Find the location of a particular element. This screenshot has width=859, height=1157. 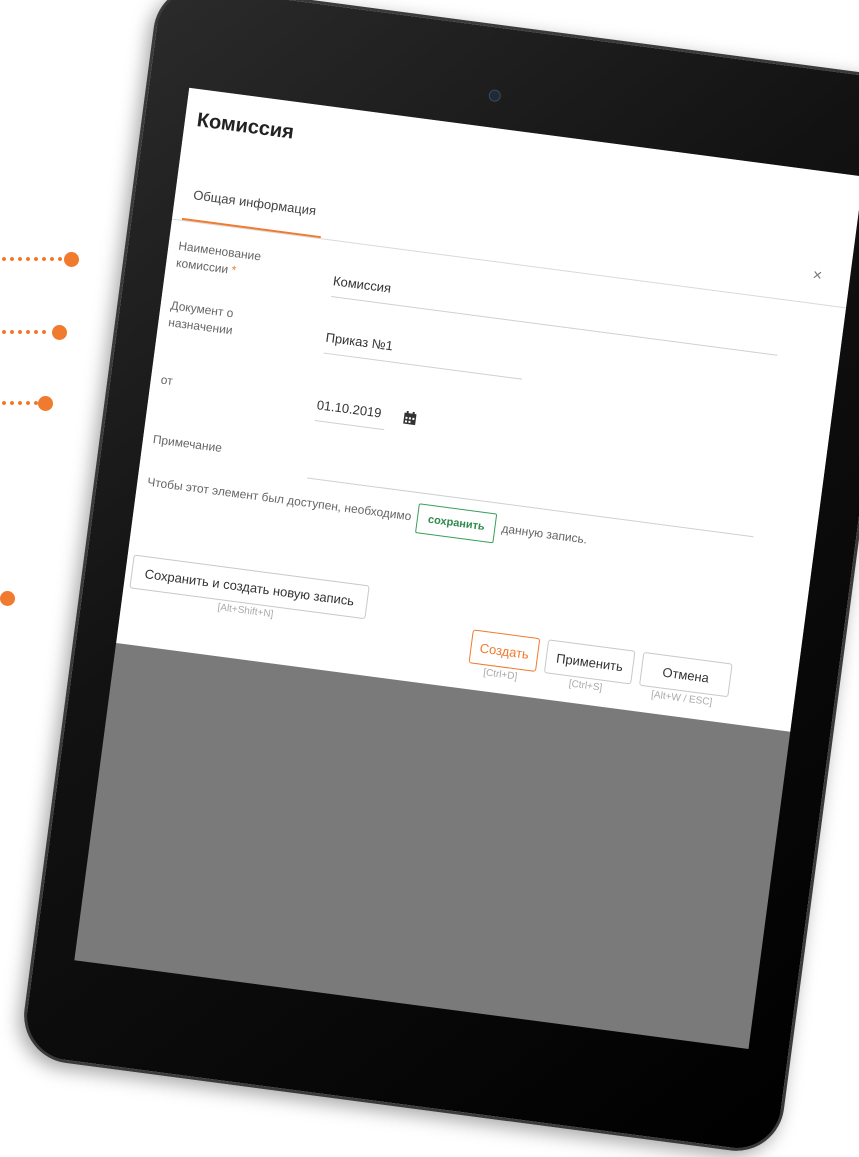

tab-bar: Общая информация × is located at coordinates (512, 238).